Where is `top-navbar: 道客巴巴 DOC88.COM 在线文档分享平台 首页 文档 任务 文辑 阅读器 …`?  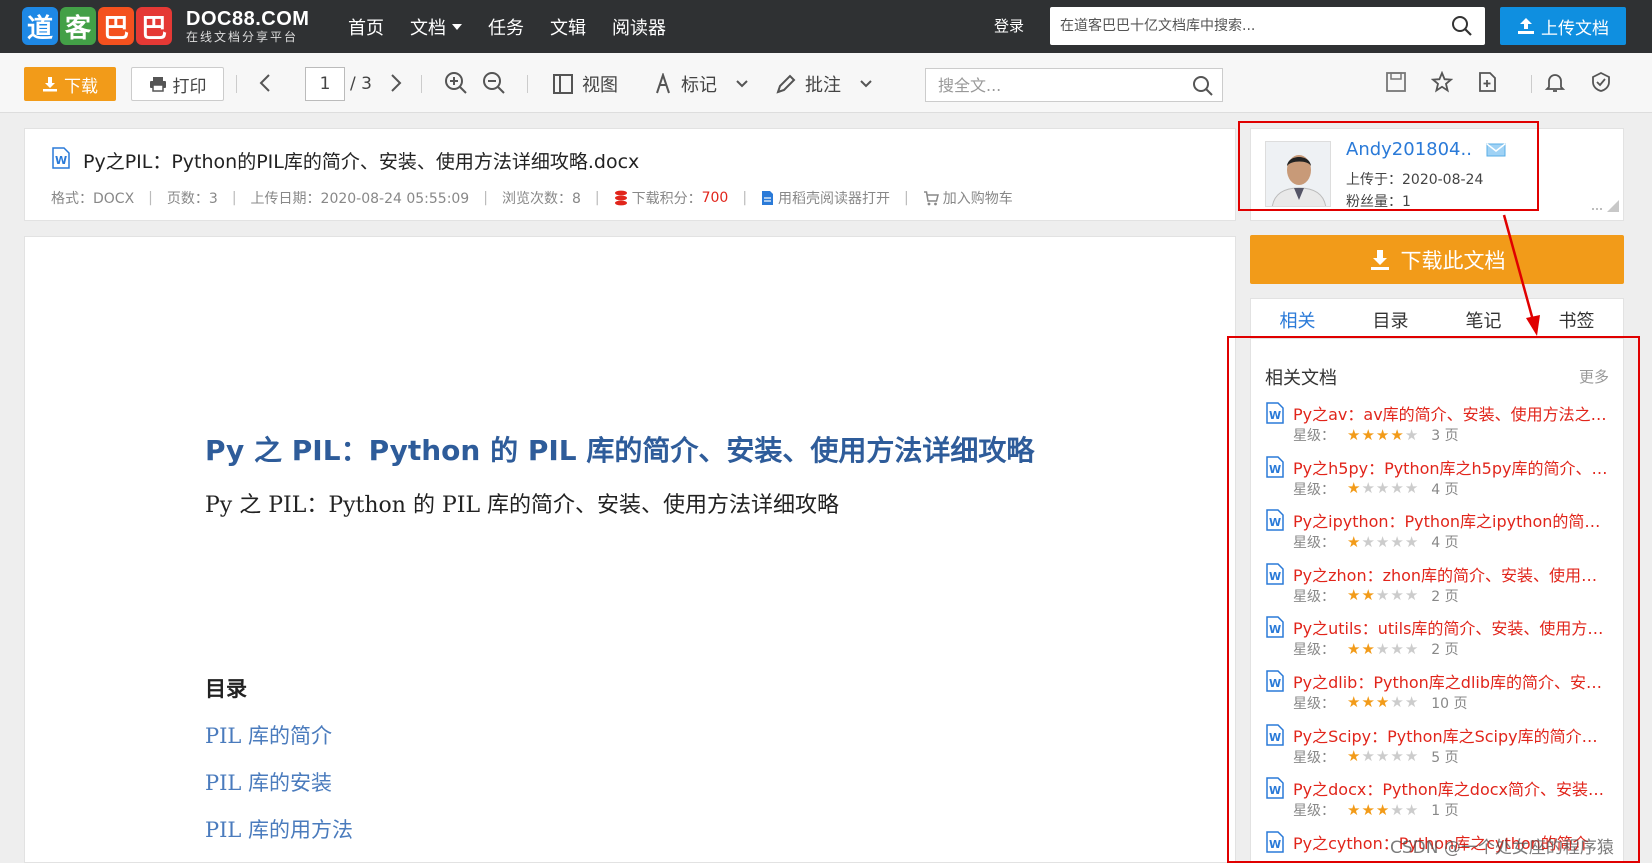 top-navbar: 道客巴巴 DOC88.COM 在线文档分享平台 首页 文档 任务 文辑 阅读器 … is located at coordinates (826, 26).